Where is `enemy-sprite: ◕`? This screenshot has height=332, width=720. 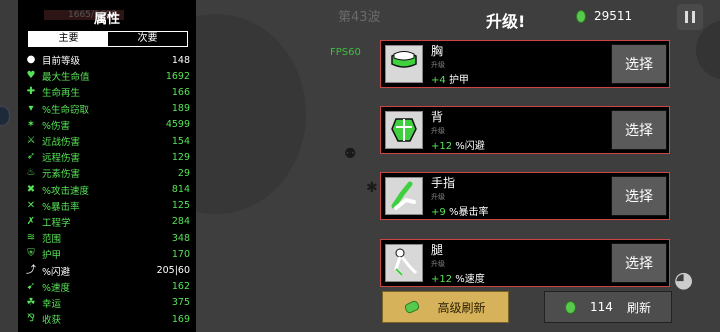 enemy-sprite: ◕ is located at coordinates (684, 280).